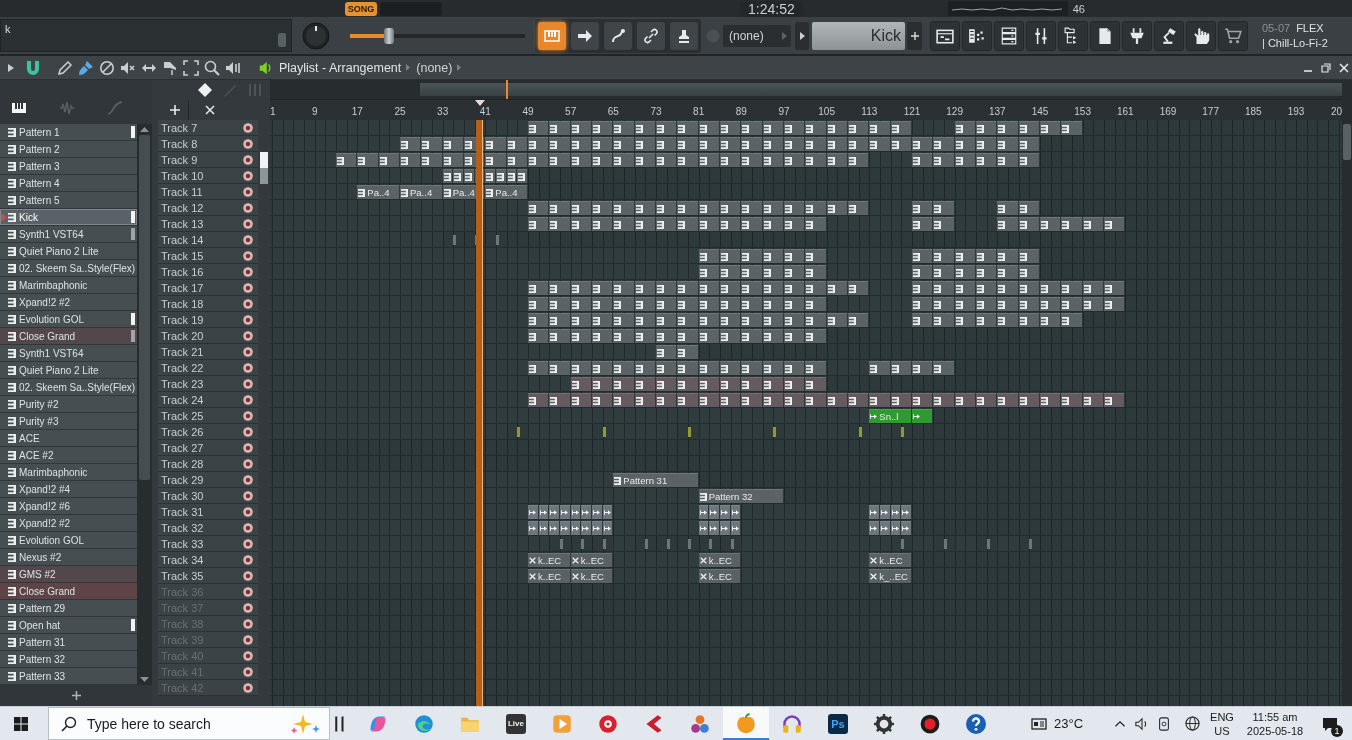  What do you see at coordinates (208, 336) in the screenshot?
I see `track-header: Track 20` at bounding box center [208, 336].